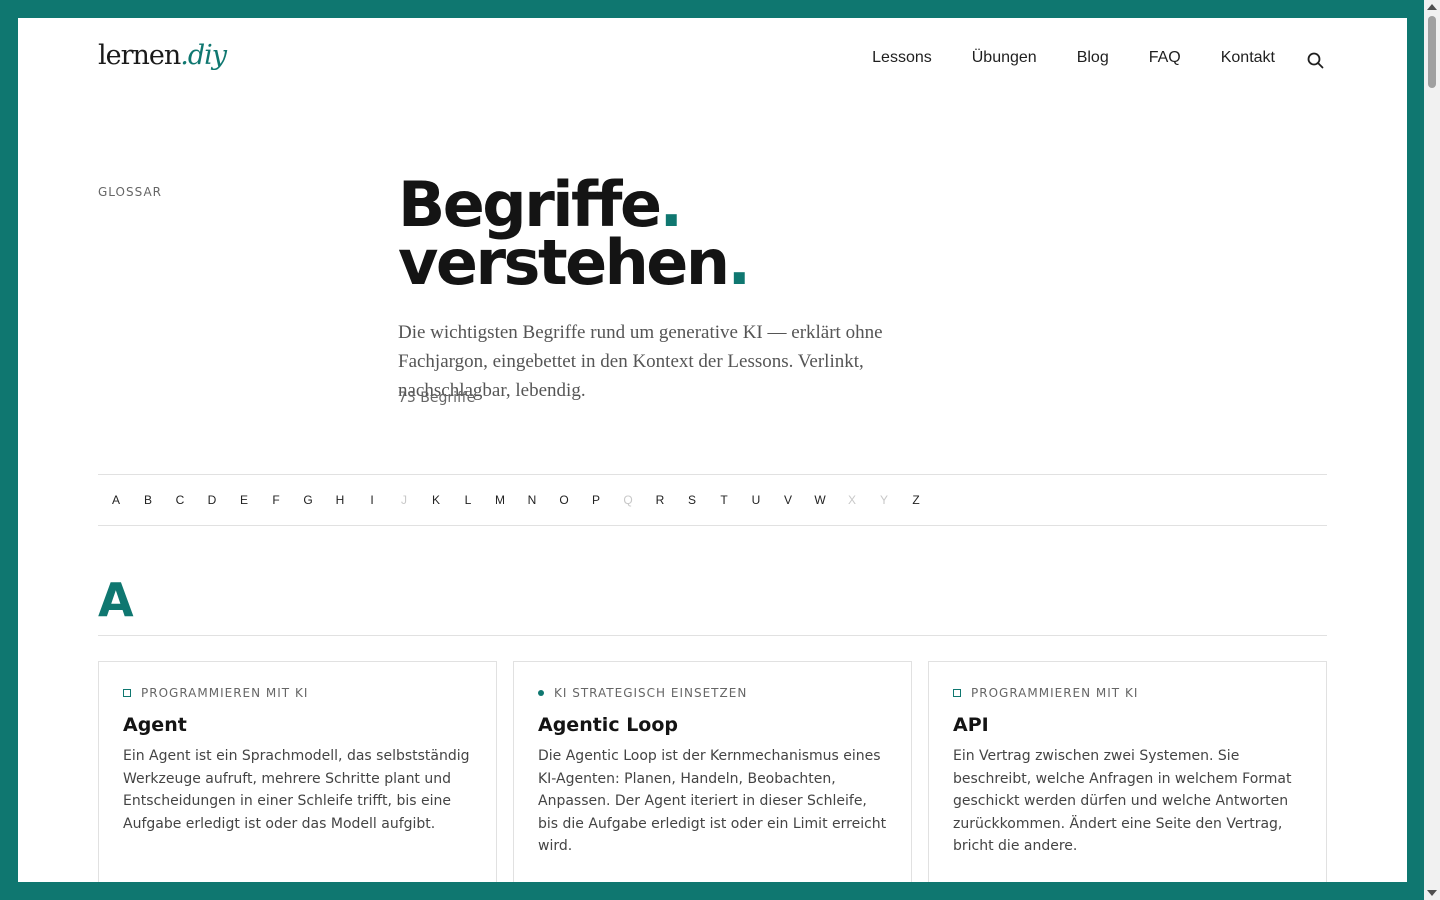 This screenshot has height=900, width=1440. Describe the element at coordinates (139, 55) in the screenshot. I see `logo-main: lernen` at that location.